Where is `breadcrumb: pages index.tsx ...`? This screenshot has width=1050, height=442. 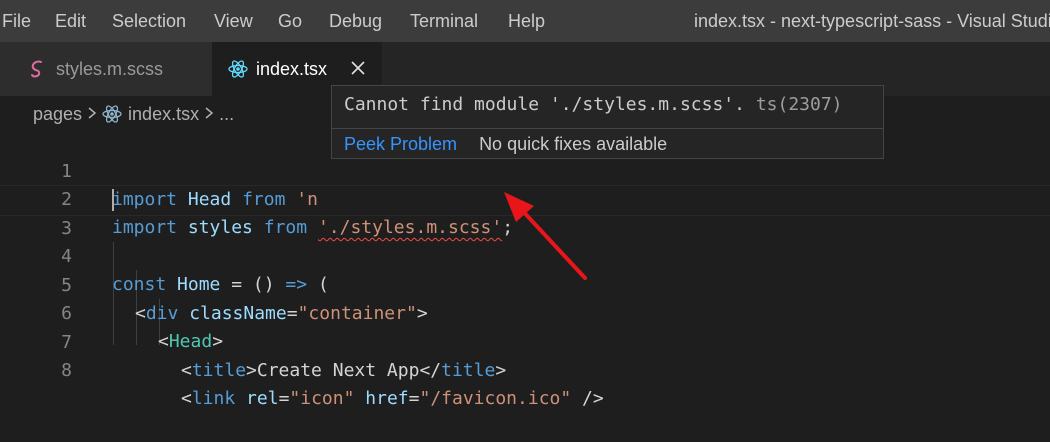 breadcrumb: pages index.tsx ... is located at coordinates (133, 114).